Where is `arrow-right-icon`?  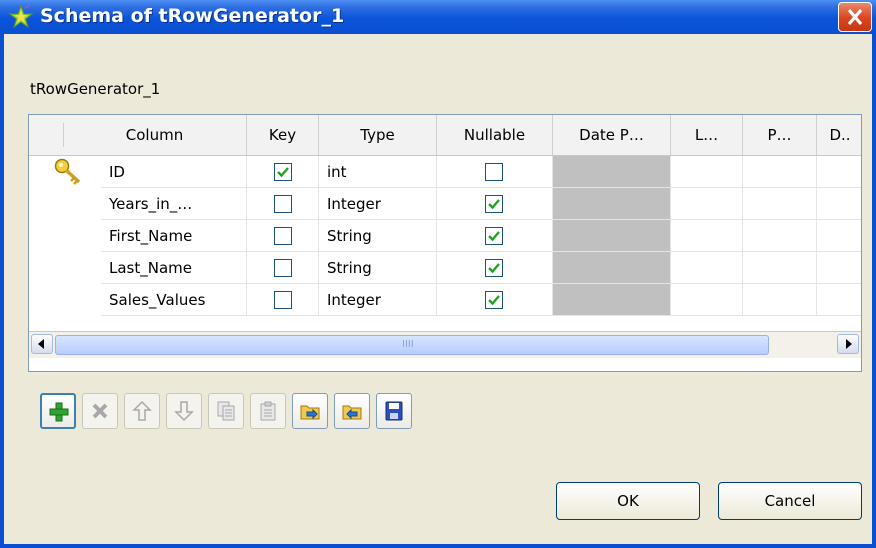 arrow-right-icon is located at coordinates (849, 344).